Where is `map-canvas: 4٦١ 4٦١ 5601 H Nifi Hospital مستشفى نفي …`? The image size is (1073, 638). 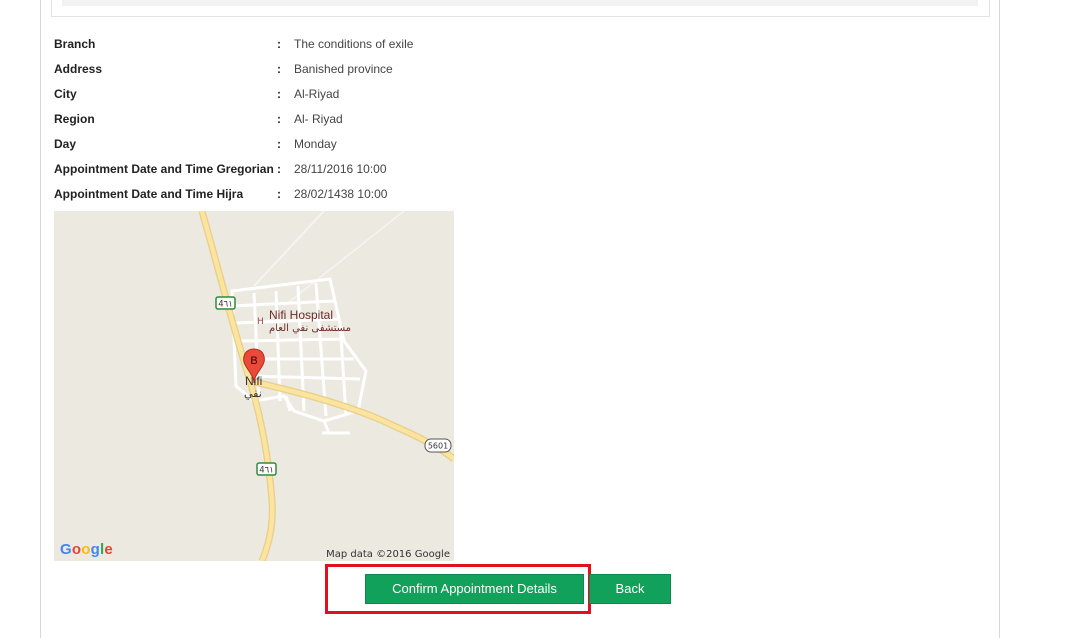 map-canvas: 4٦١ 4٦١ 5601 H Nifi Hospital مستشفى نفي … is located at coordinates (326, 386).